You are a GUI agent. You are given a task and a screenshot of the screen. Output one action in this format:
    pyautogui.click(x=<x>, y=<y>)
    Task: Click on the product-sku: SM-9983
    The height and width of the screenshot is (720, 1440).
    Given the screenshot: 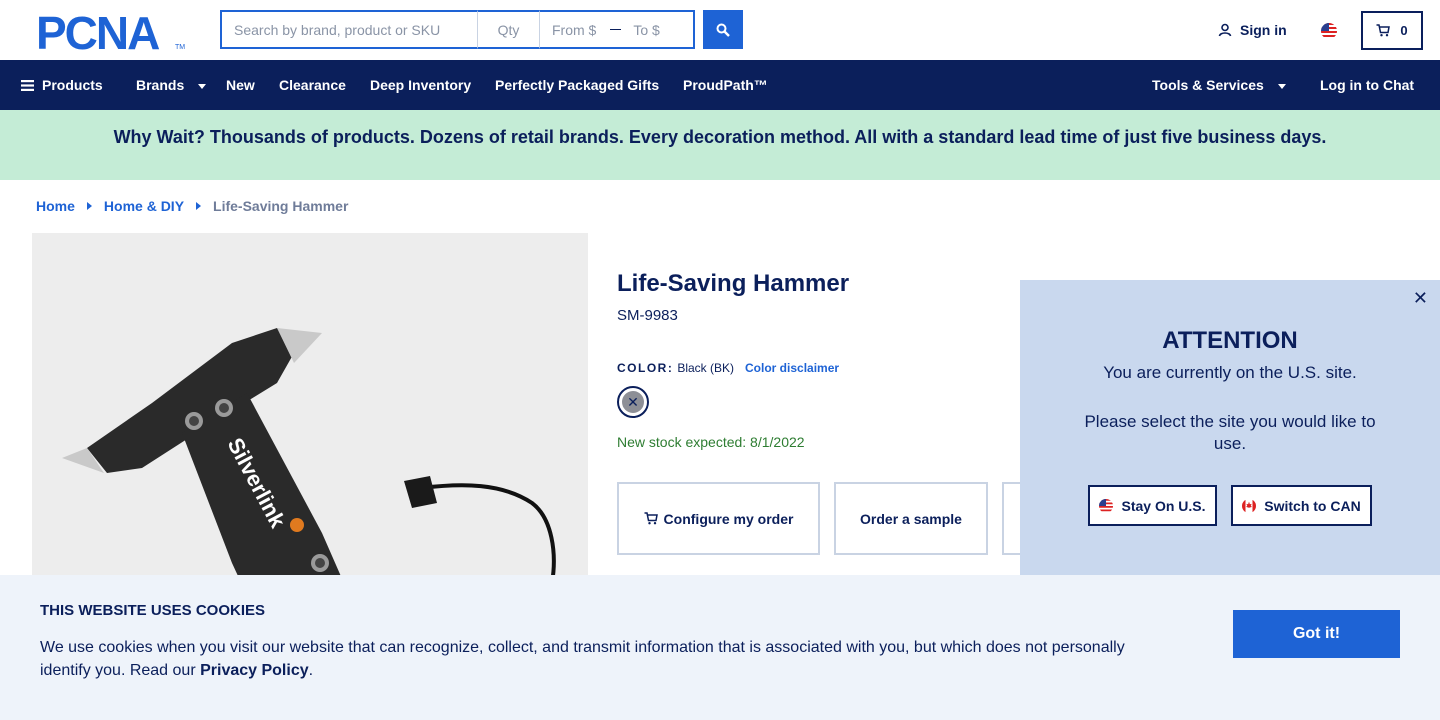 What is the action you would take?
    pyautogui.click(x=647, y=315)
    